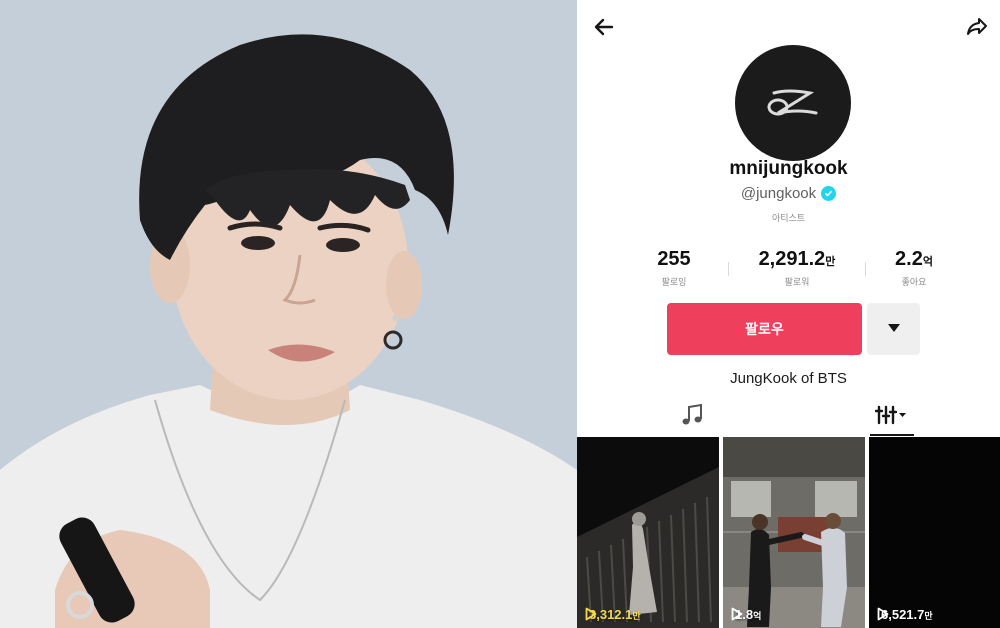  Describe the element at coordinates (757, 616) in the screenshot. I see `view-count-unit: 억` at that location.